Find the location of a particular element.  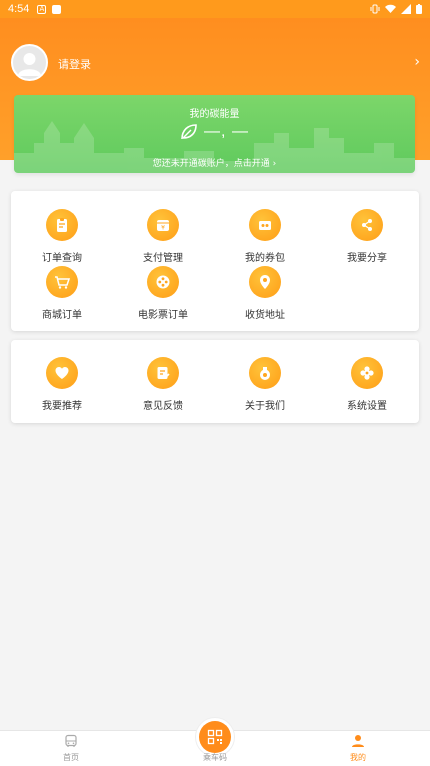

nav-home: 首页 is located at coordinates (71, 748).